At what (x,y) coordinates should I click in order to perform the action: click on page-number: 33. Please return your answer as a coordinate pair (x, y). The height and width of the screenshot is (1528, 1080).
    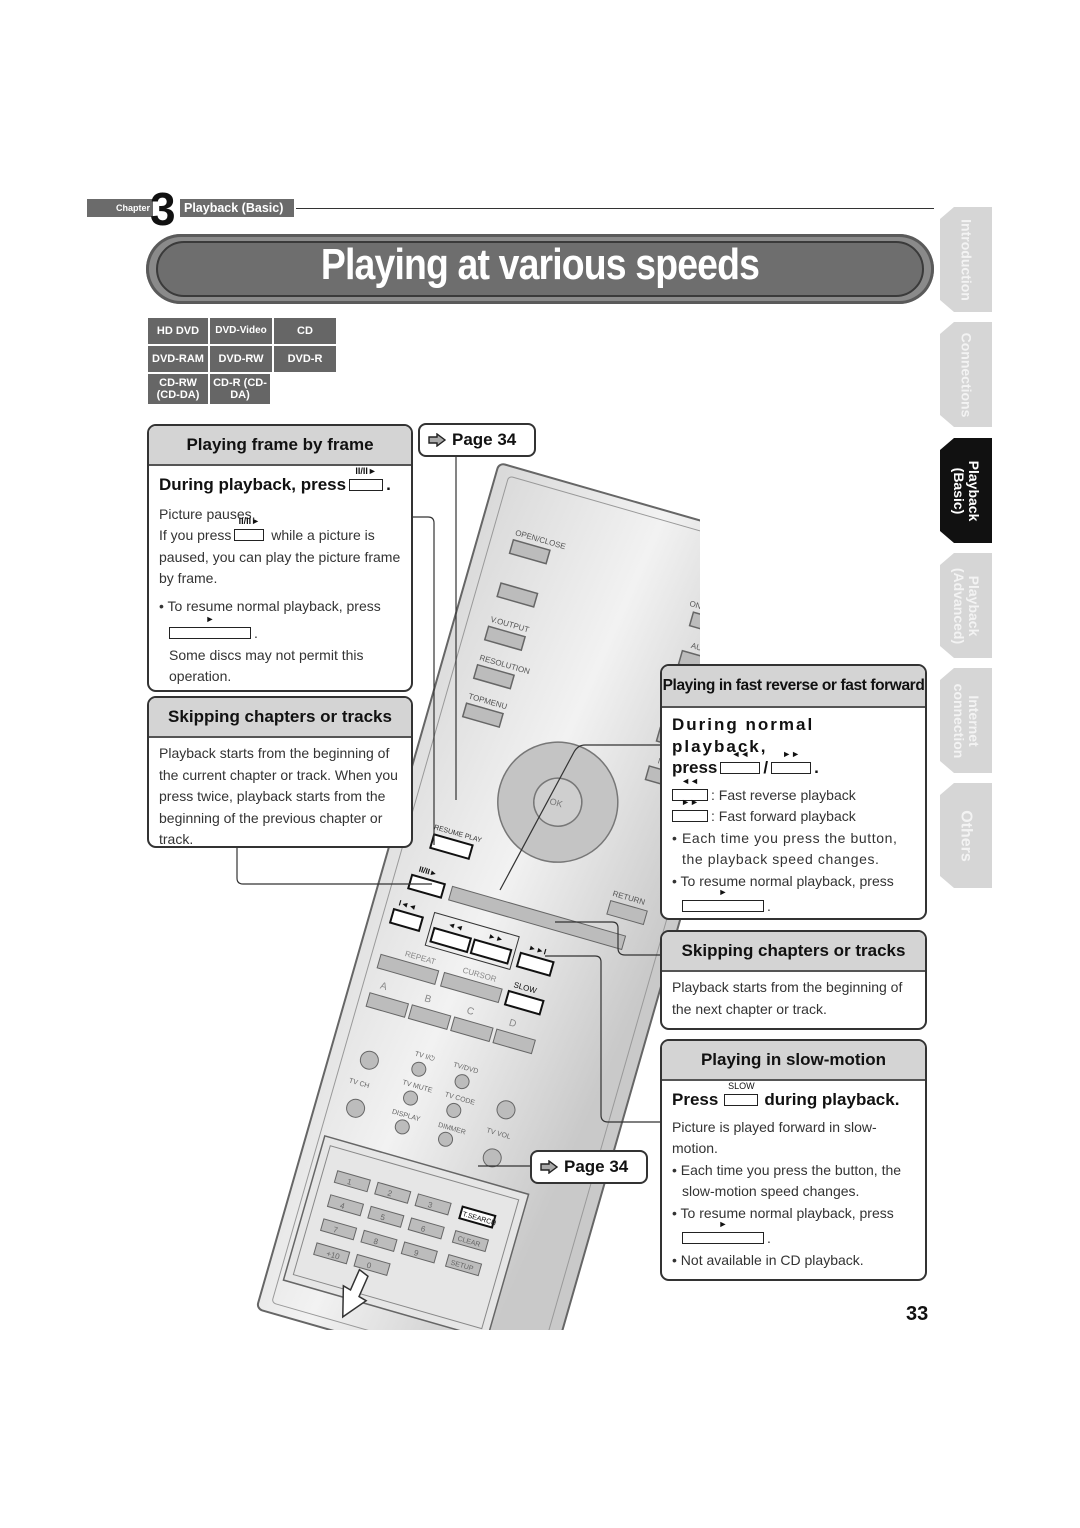
    Looking at the image, I should click on (917, 1314).